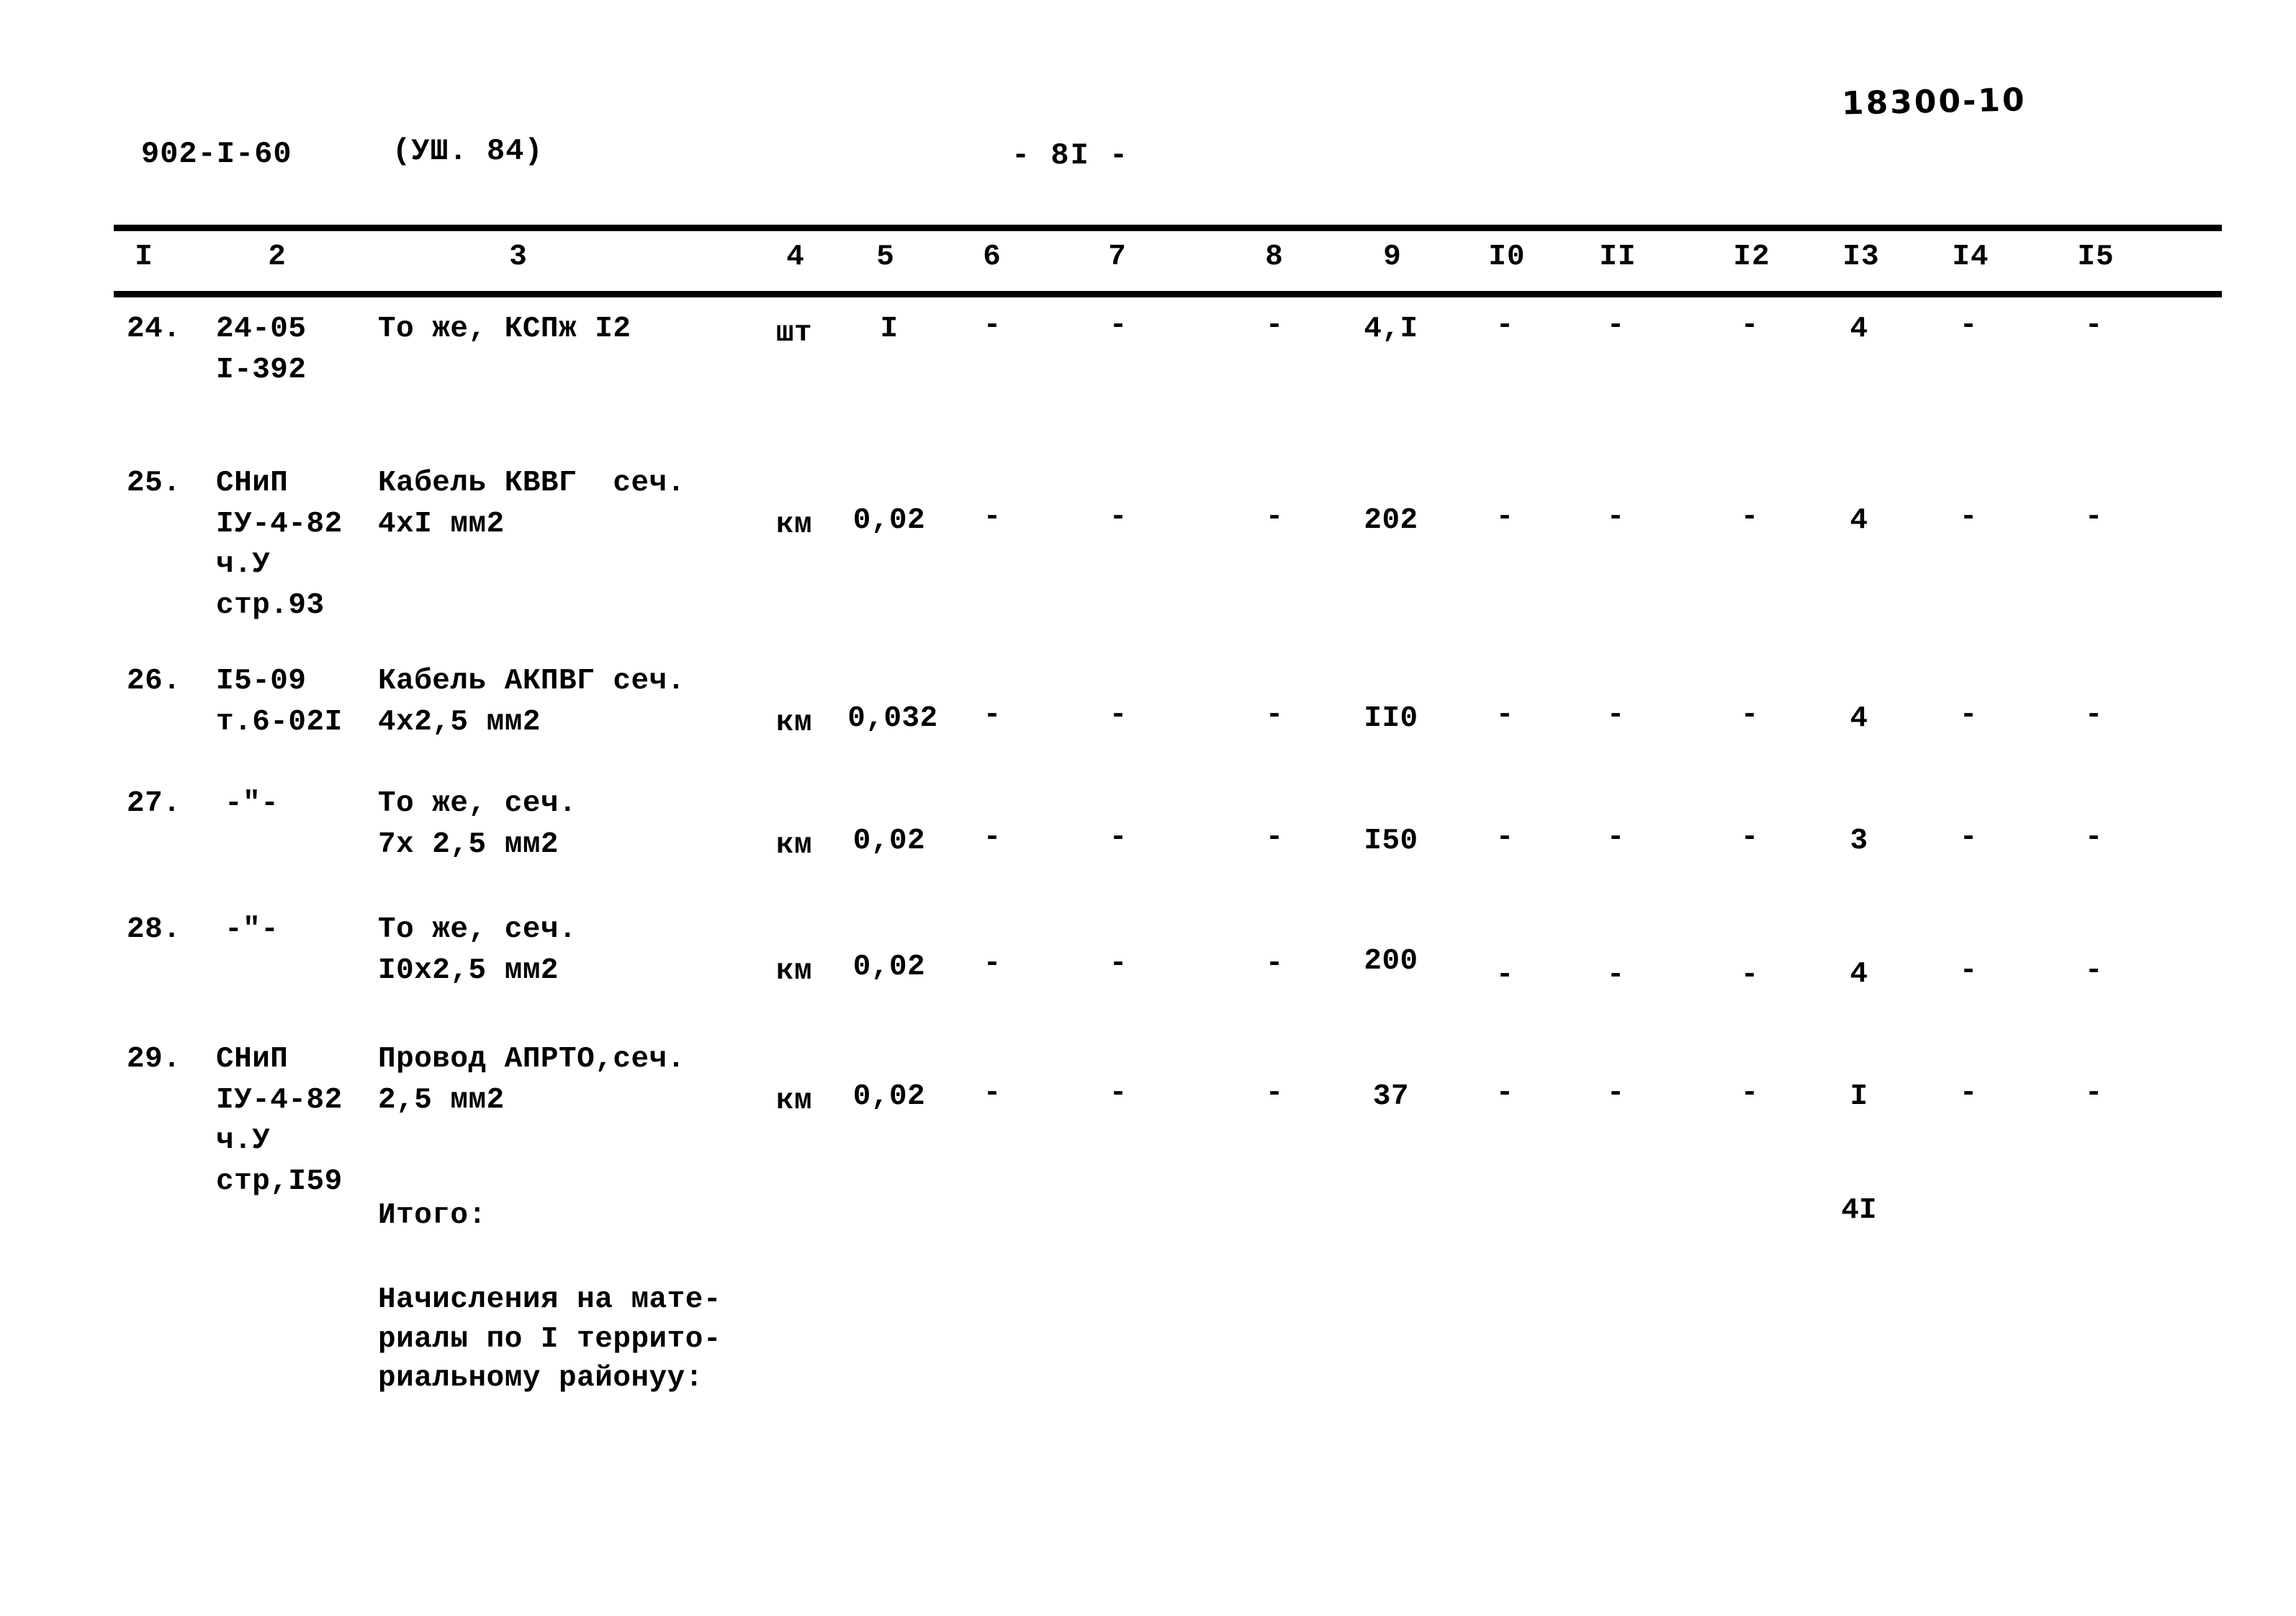 The height and width of the screenshot is (1616, 2296). What do you see at coordinates (886, 257) in the screenshot?
I see `column-header-5: 5` at bounding box center [886, 257].